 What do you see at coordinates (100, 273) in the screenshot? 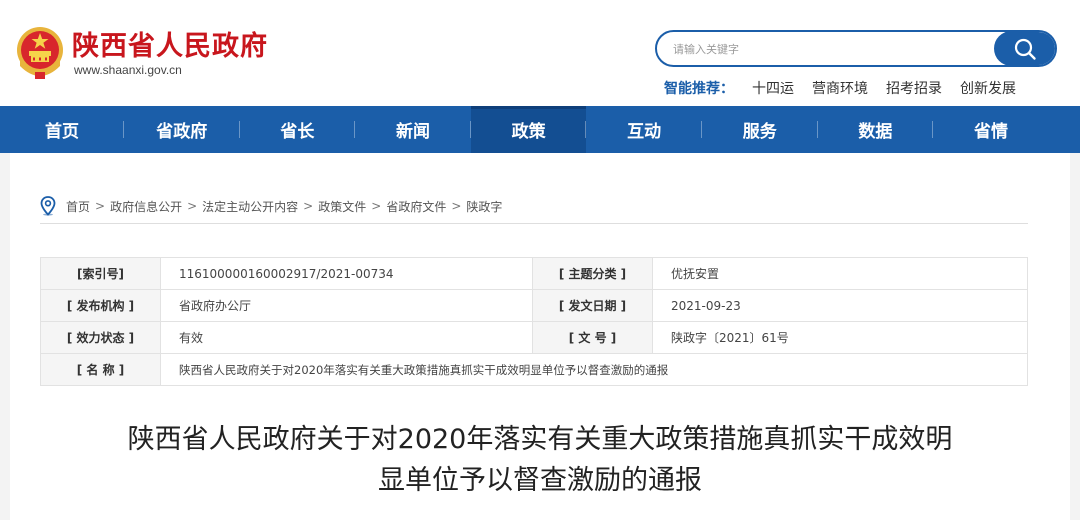
I see `index-number-label: [索引号]` at bounding box center [100, 273].